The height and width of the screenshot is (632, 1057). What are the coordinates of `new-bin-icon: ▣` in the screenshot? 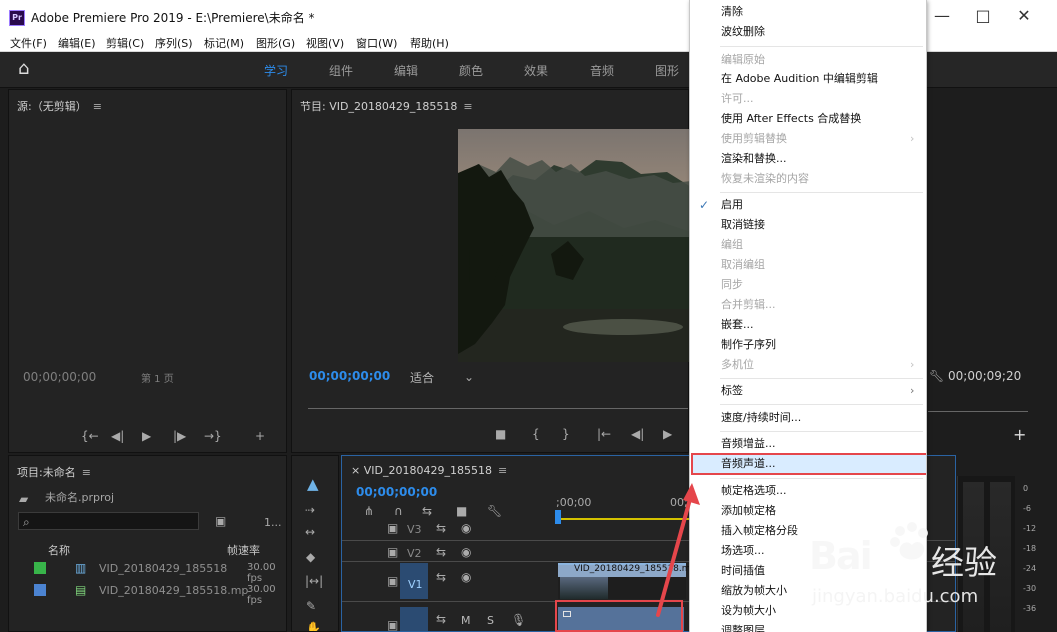 It's located at (220, 521).